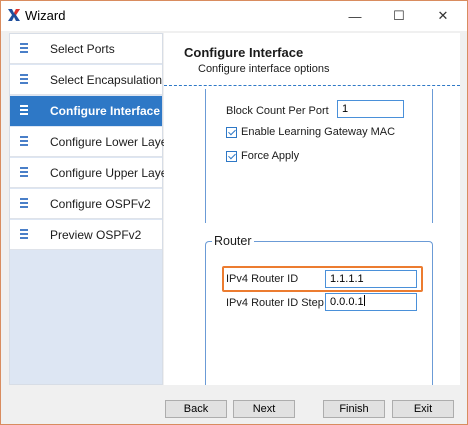 This screenshot has height=425, width=468. Describe the element at coordinates (105, 111) in the screenshot. I see `step-label: Configure Interface` at that location.